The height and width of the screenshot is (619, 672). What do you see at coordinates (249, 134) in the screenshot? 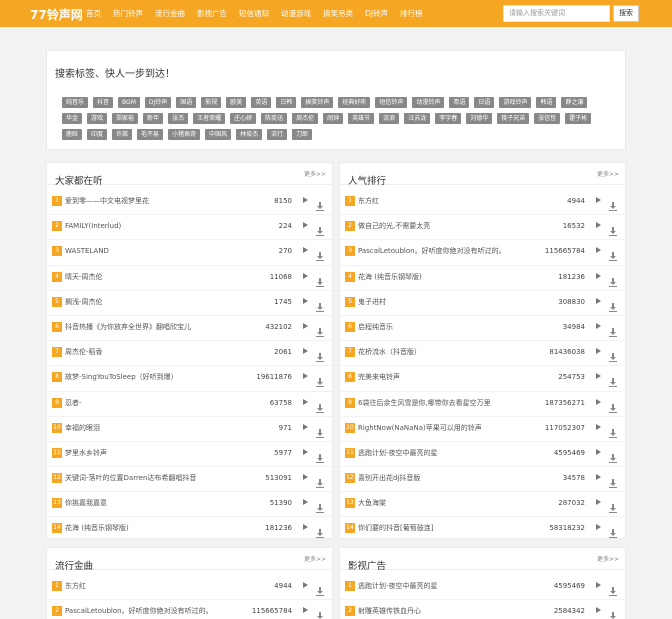
I see `tag-item: 林俊杰` at bounding box center [249, 134].